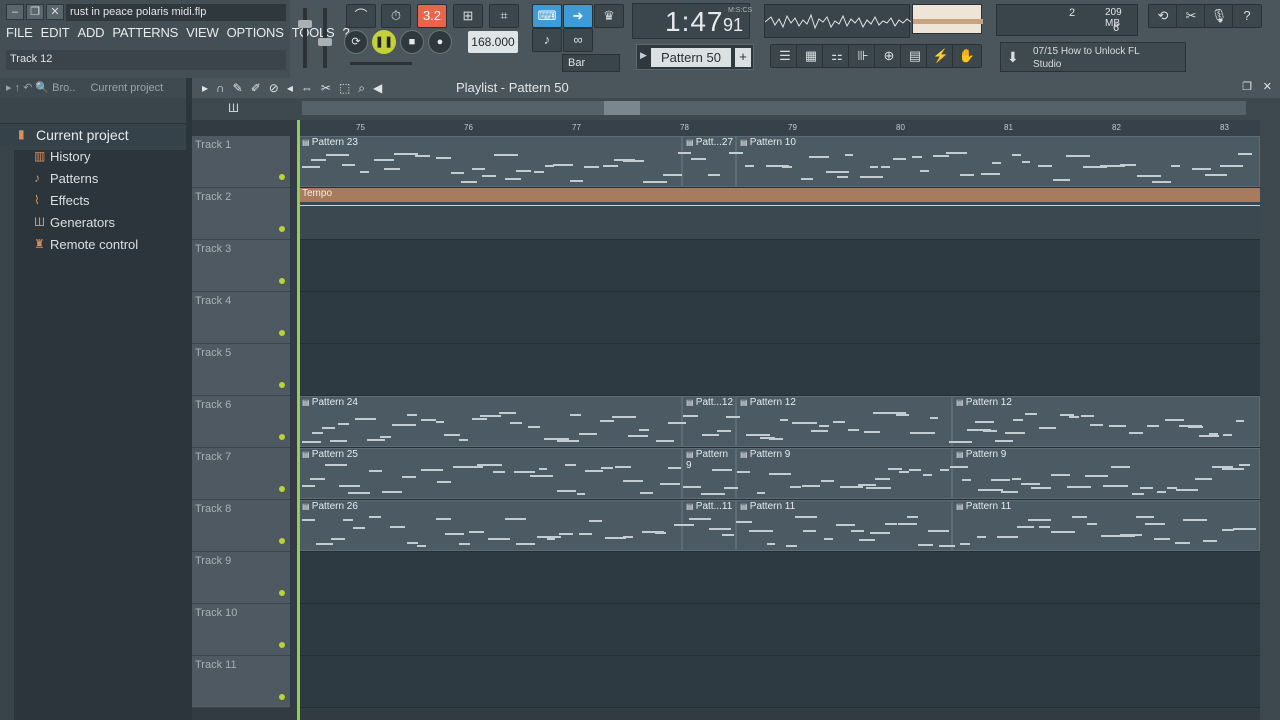 The height and width of the screenshot is (720, 1280). Describe the element at coordinates (967, 56) in the screenshot. I see `touch-keyboard-icon: ✋` at that location.